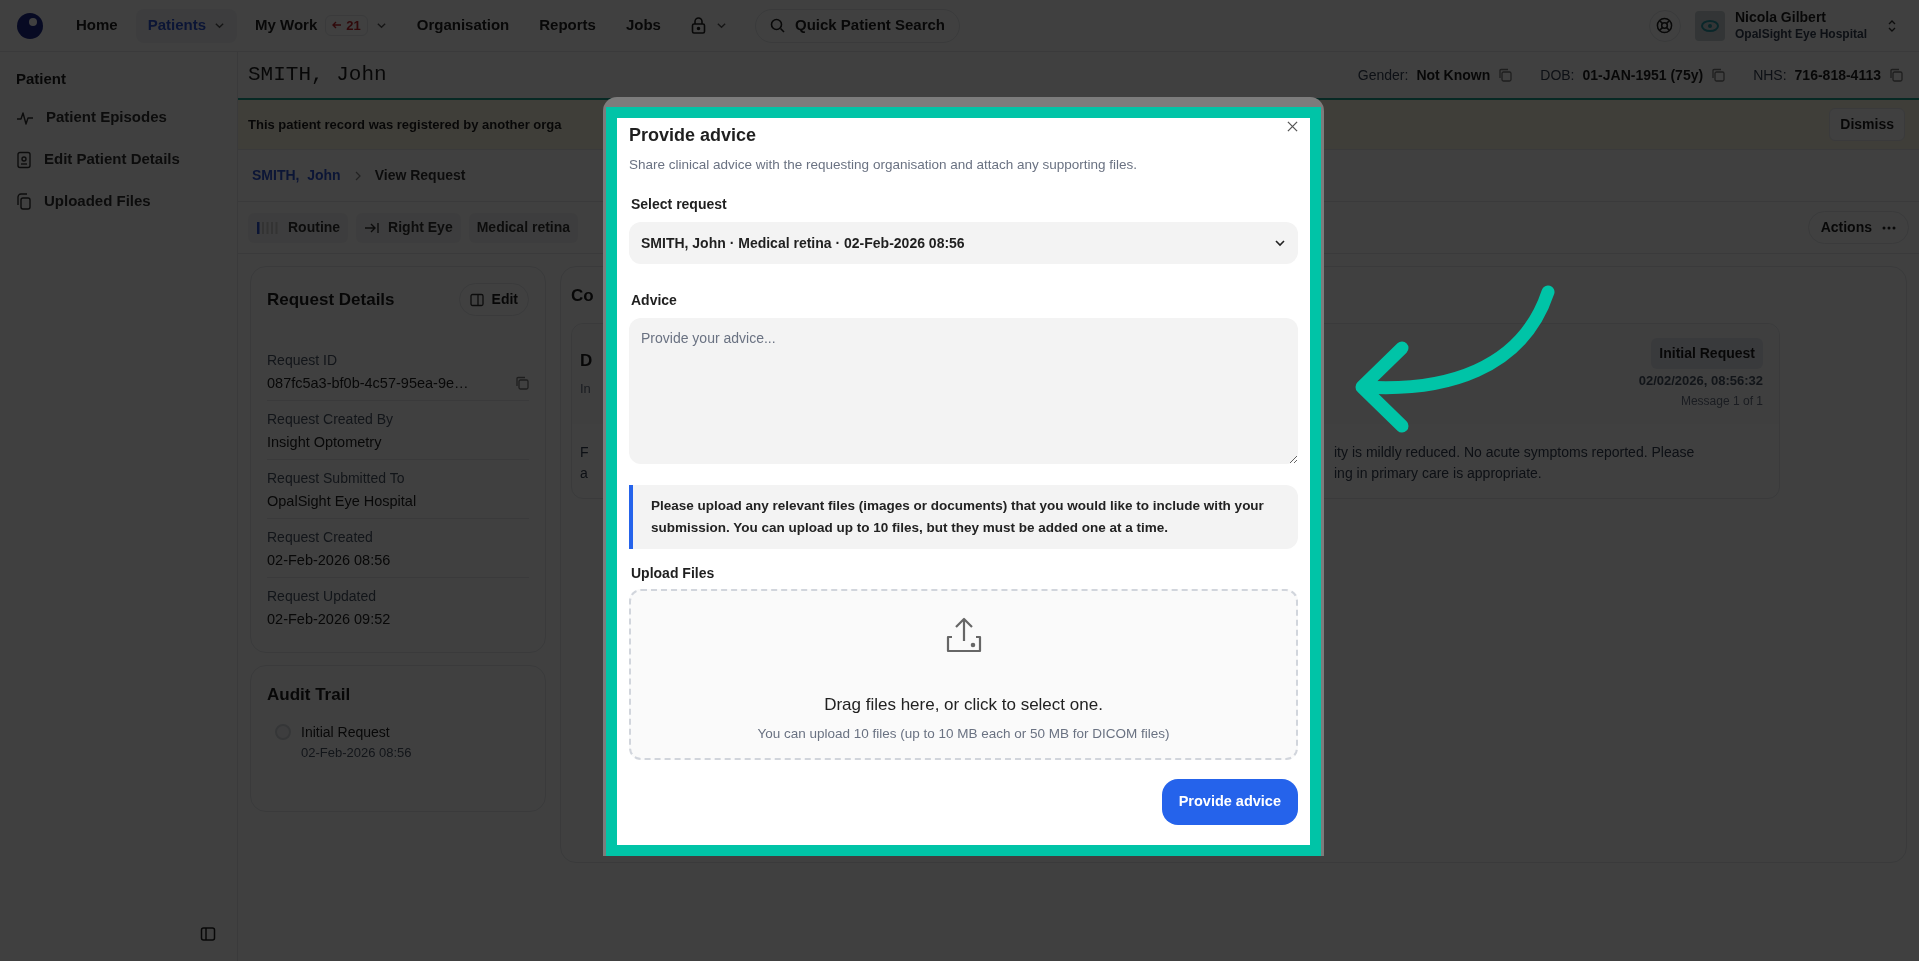 The width and height of the screenshot is (1919, 961). Describe the element at coordinates (1453, 75) in the screenshot. I see `field-value: Not Known` at that location.